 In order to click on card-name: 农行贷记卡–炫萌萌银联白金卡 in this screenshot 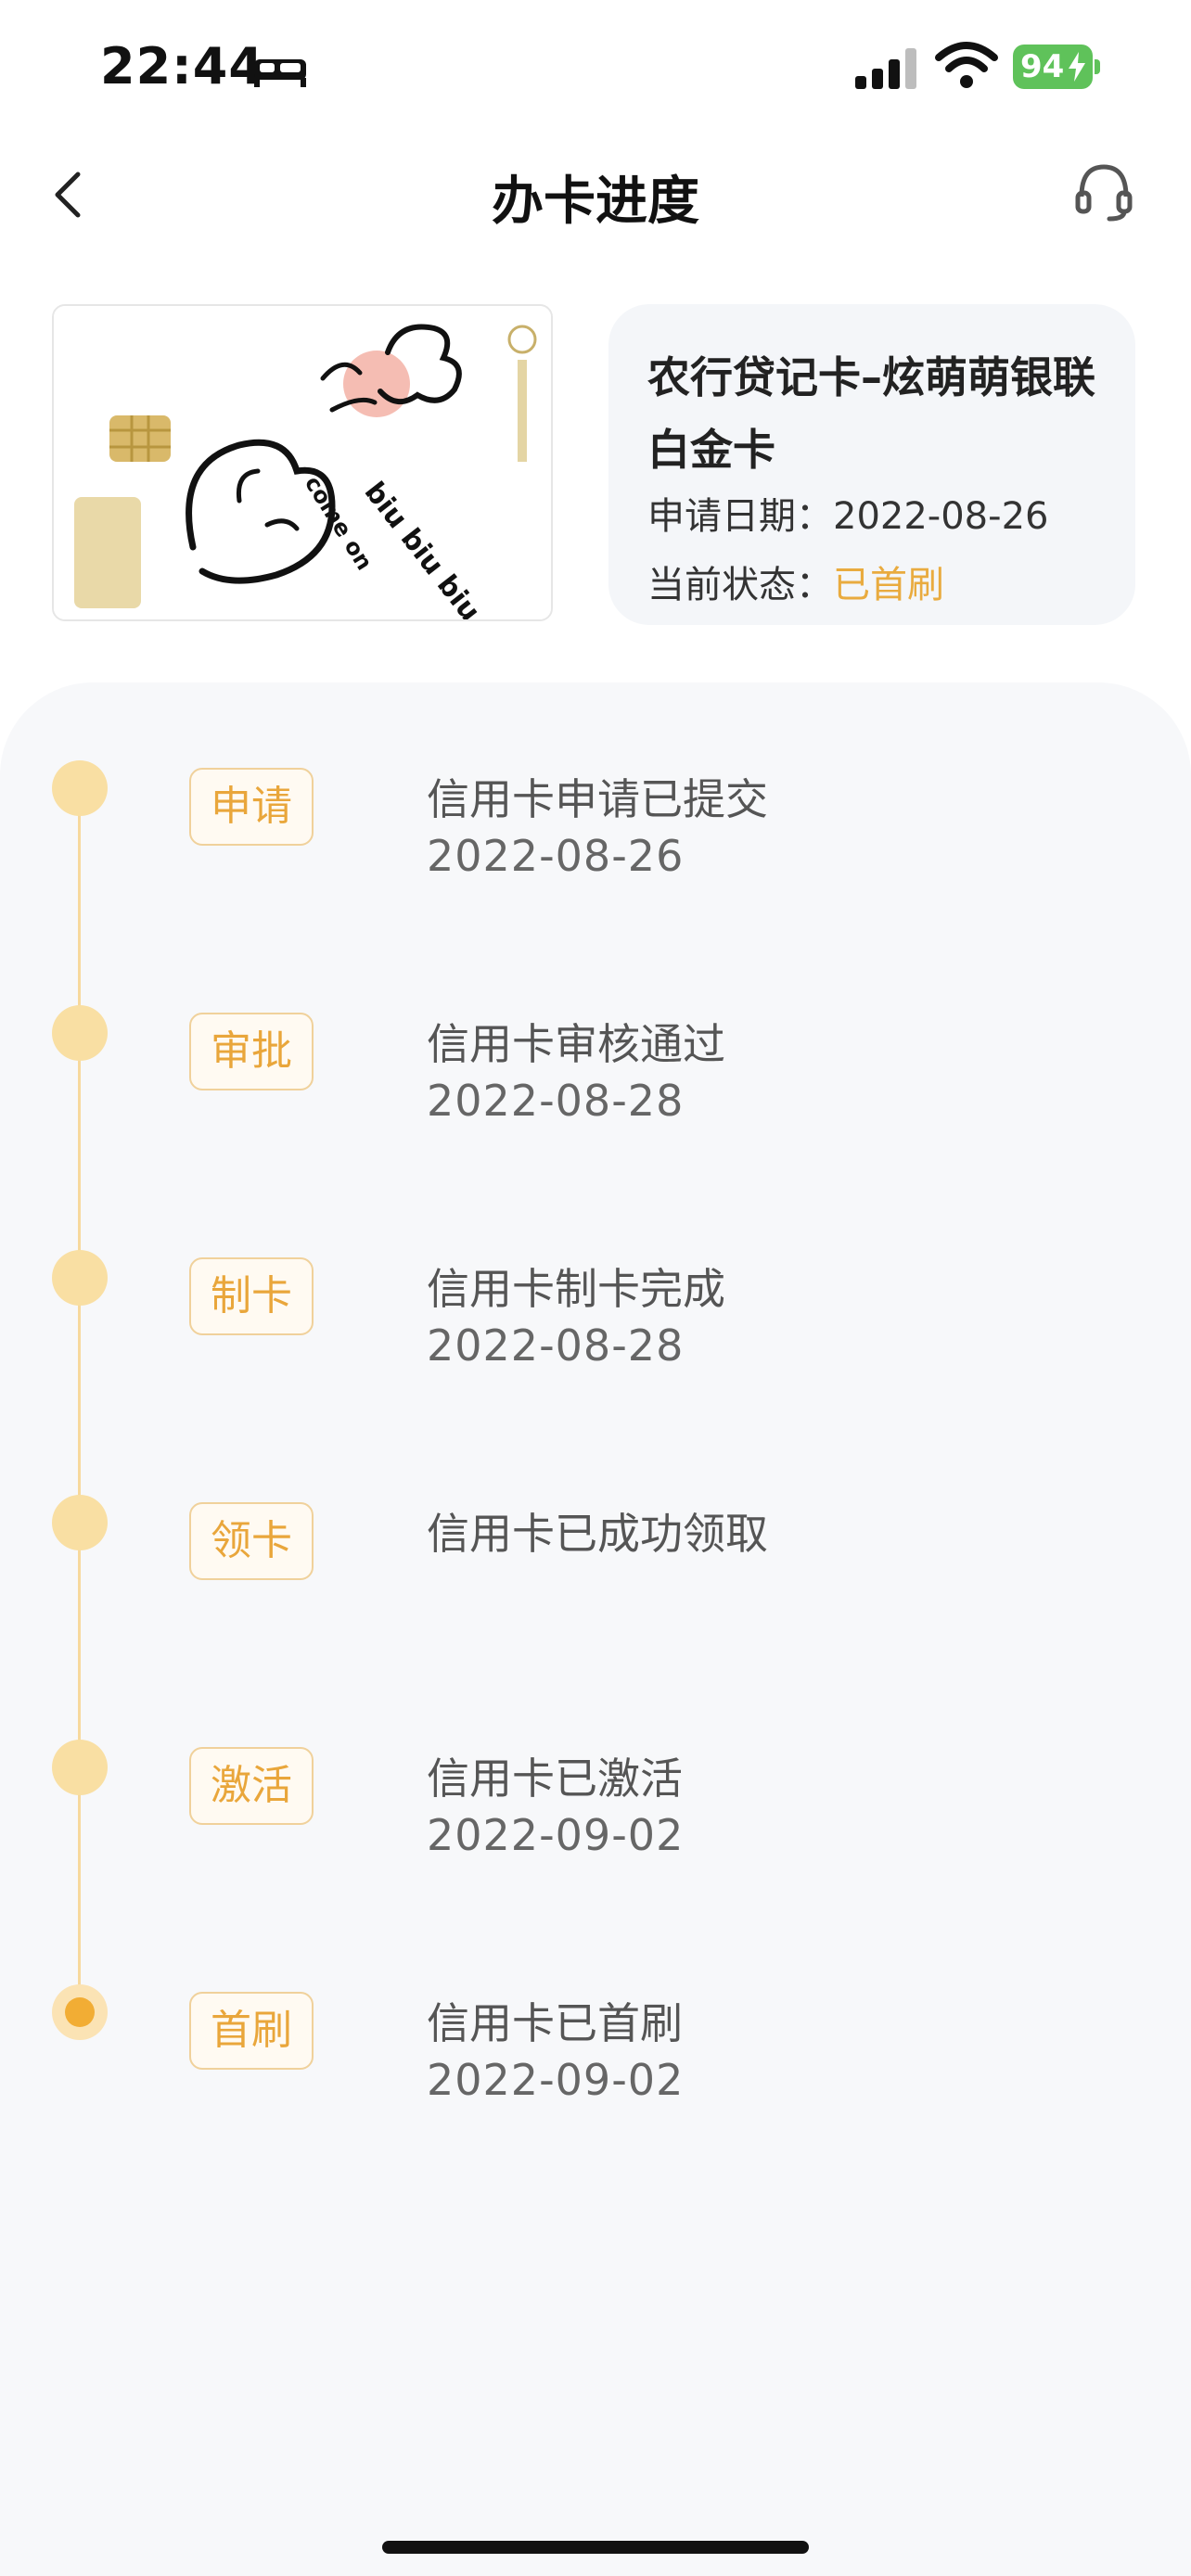, I will do `click(871, 413)`.